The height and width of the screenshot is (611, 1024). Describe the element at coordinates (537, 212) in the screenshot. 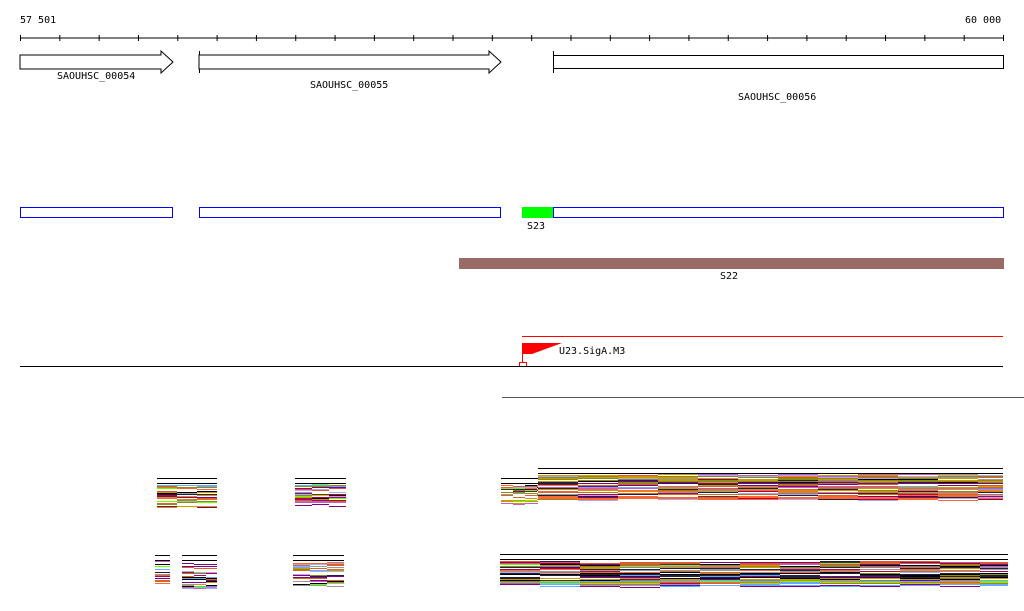

I see `s23-feature` at that location.